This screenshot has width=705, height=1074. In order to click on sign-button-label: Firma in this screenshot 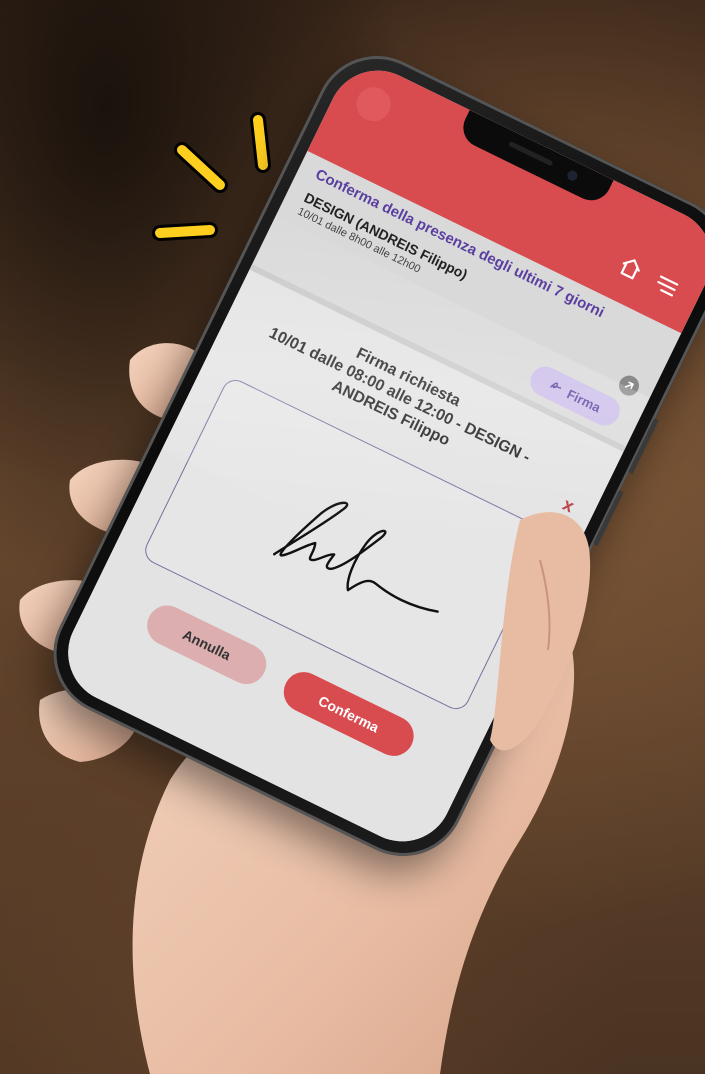, I will do `click(584, 400)`.